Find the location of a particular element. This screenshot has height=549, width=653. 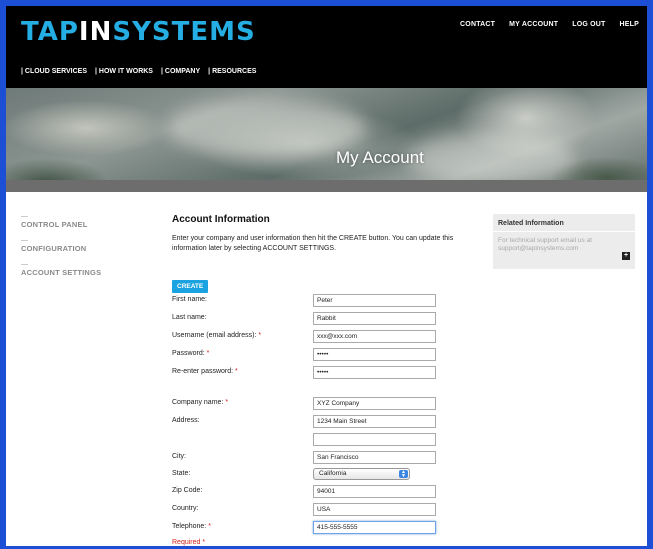

company-name-field: XYZ Company is located at coordinates (374, 403).